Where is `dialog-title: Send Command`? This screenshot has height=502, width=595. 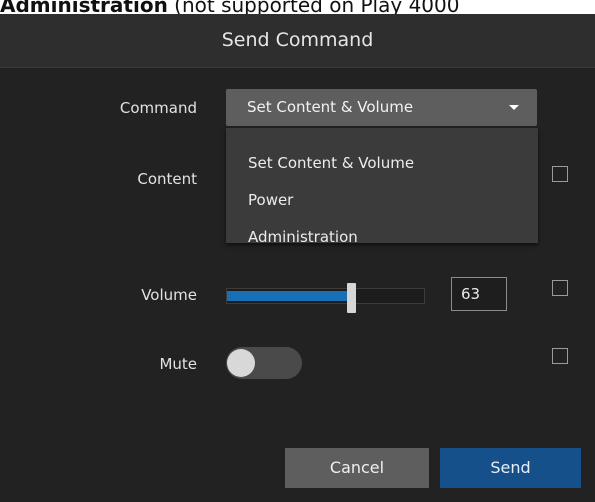
dialog-title: Send Command is located at coordinates (297, 41).